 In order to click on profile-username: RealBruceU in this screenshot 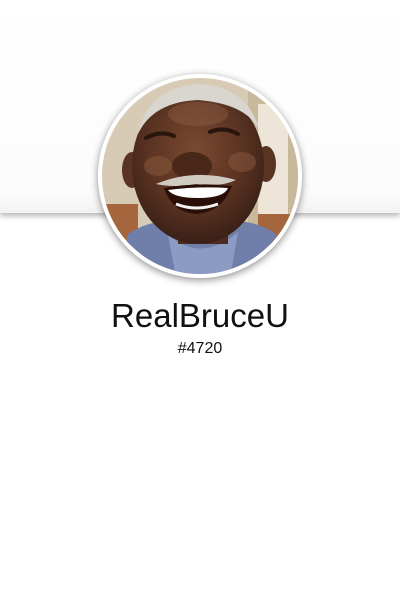, I will do `click(200, 315)`.